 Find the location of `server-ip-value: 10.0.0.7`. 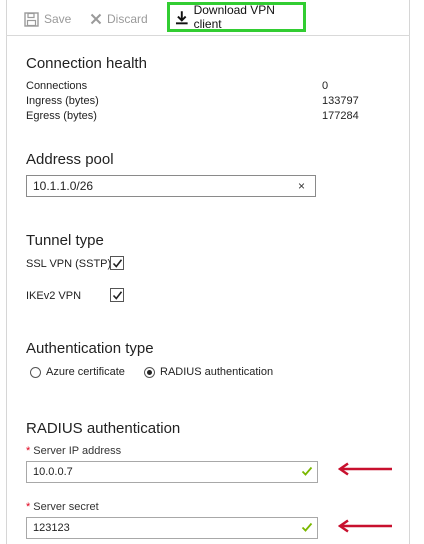

server-ip-value: 10.0.0.7 is located at coordinates (53, 472).